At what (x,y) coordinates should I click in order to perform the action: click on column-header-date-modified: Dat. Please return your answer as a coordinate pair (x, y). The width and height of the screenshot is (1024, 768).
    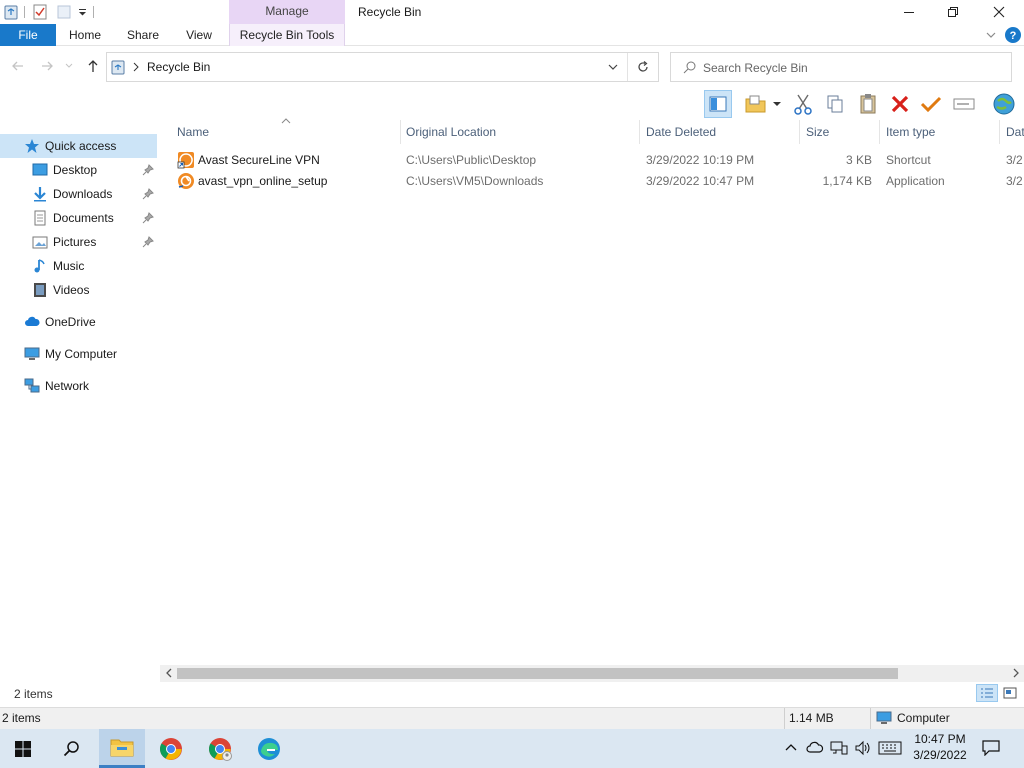
    Looking at the image, I should click on (1015, 132).